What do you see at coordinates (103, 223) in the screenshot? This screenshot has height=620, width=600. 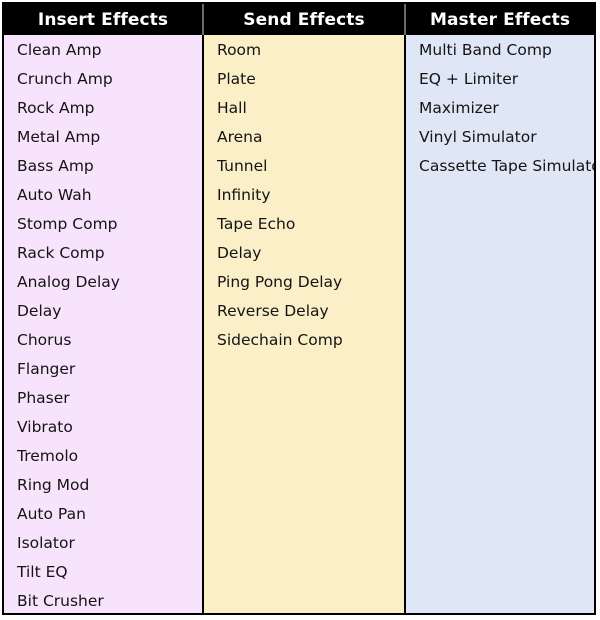 I see `list-item: Stomp Comp` at bounding box center [103, 223].